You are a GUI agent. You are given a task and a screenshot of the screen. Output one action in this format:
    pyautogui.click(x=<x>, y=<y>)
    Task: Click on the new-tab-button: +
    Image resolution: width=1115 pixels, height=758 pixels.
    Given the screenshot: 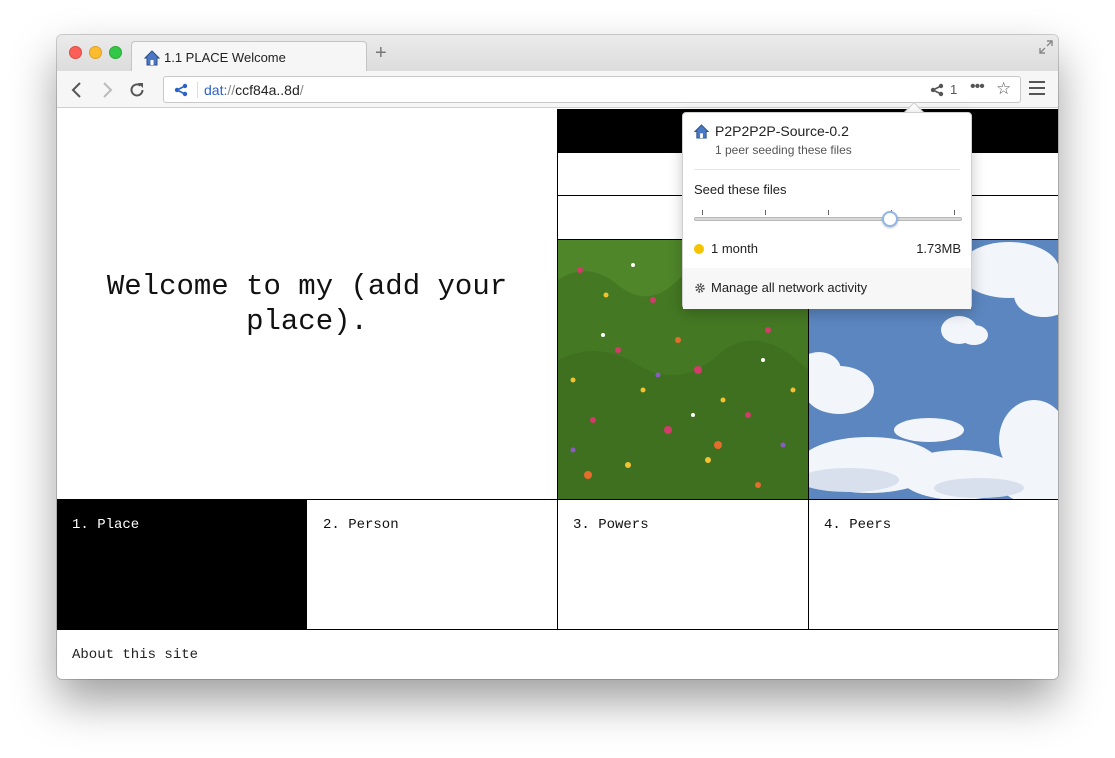 What is the action you would take?
    pyautogui.click(x=381, y=53)
    